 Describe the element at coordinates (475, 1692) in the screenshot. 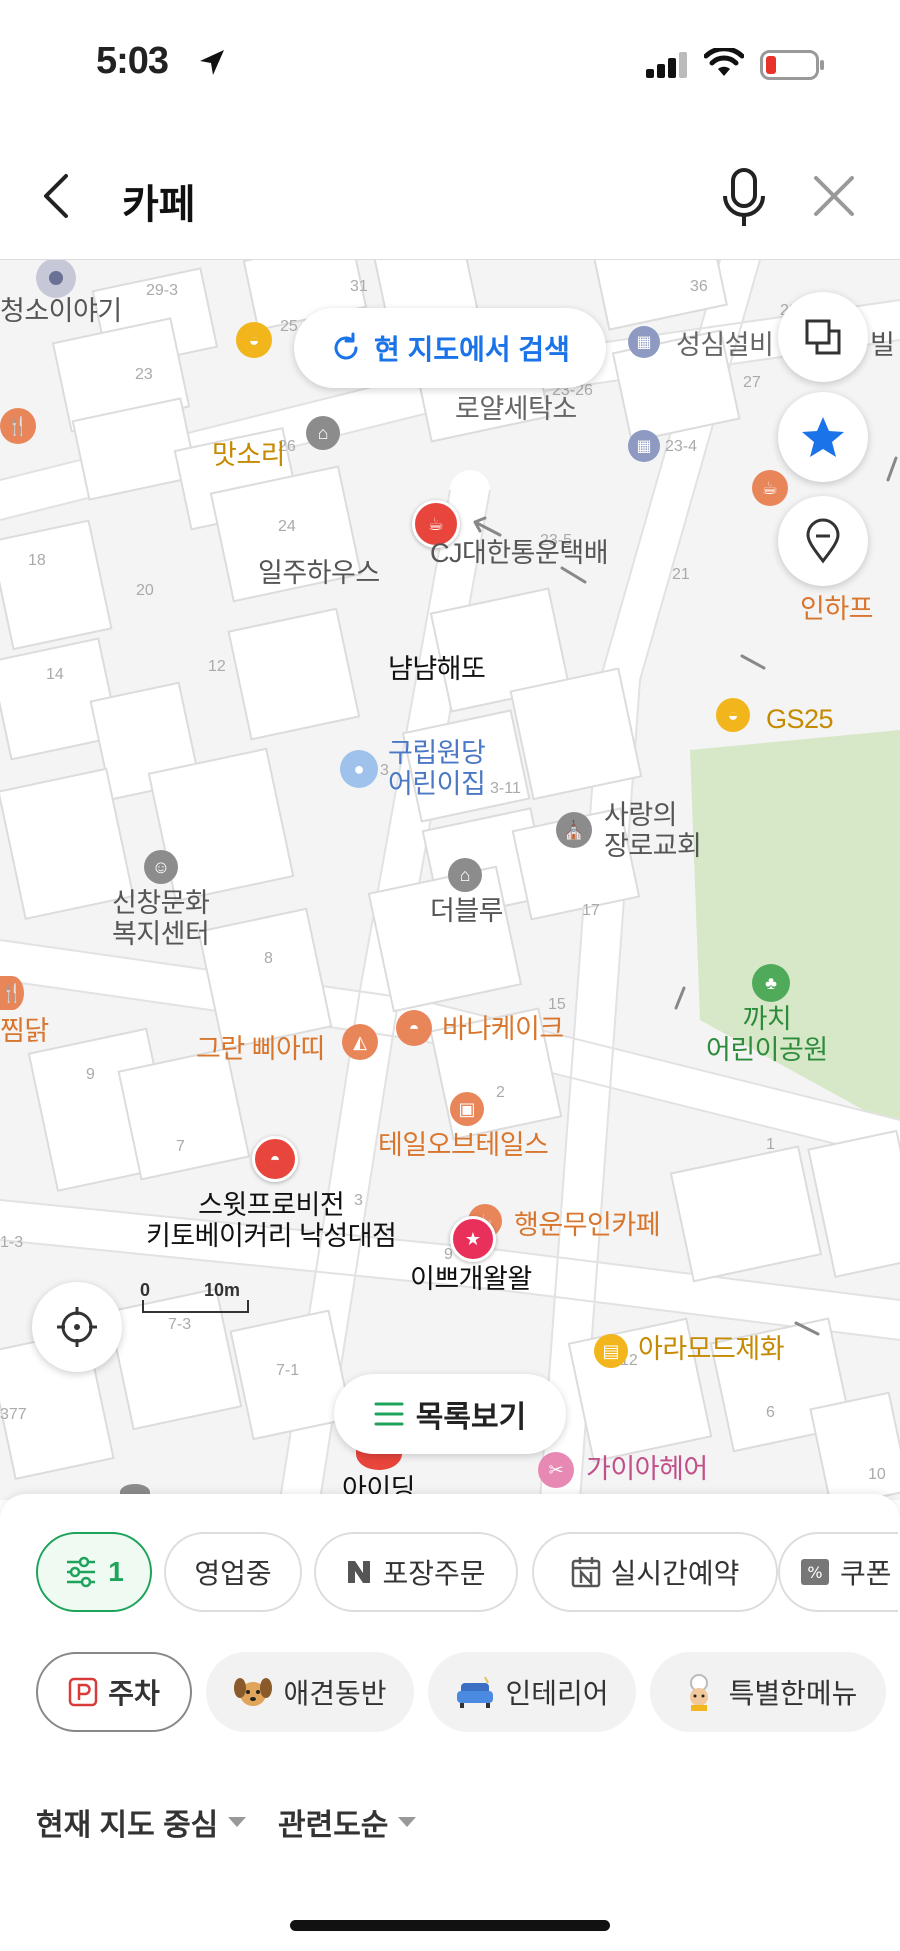

I see `sofa-icon` at that location.